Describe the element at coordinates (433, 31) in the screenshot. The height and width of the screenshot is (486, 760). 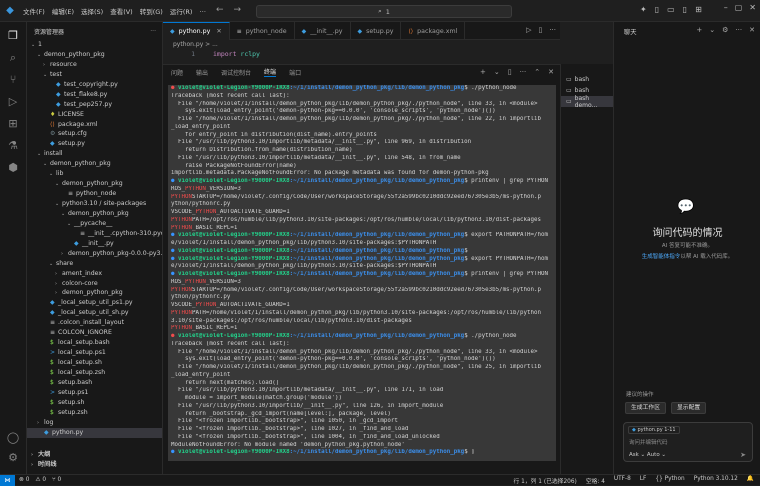
I see `editor-tab: ⟨⟩ package.xml` at that location.